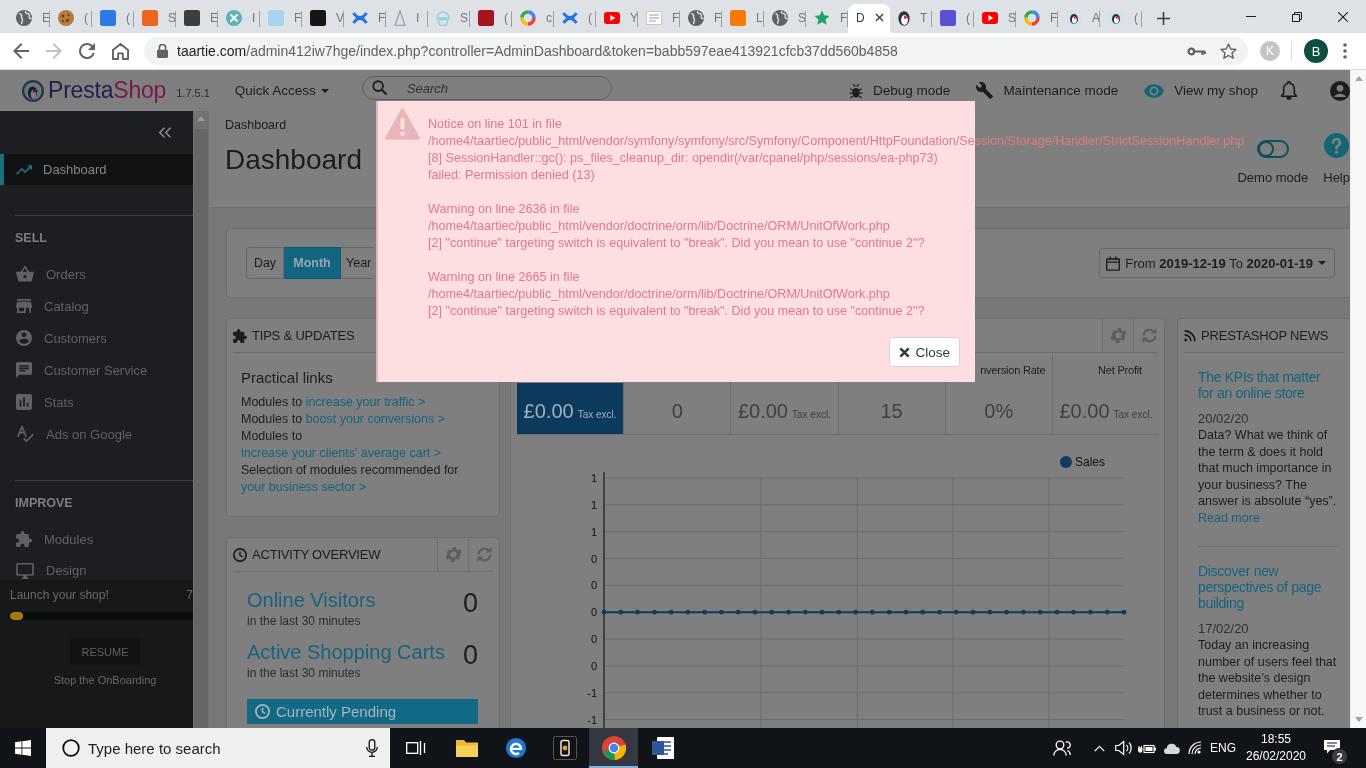  I want to click on sidebar-item: Customers, so click(96, 338).